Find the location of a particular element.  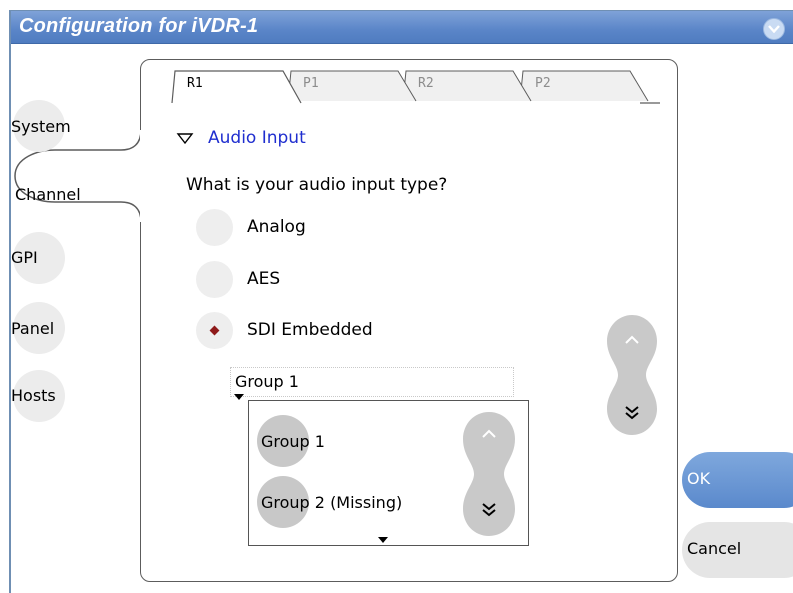

radio-sdi-embedded: SDI Embedded is located at coordinates (284, 330).